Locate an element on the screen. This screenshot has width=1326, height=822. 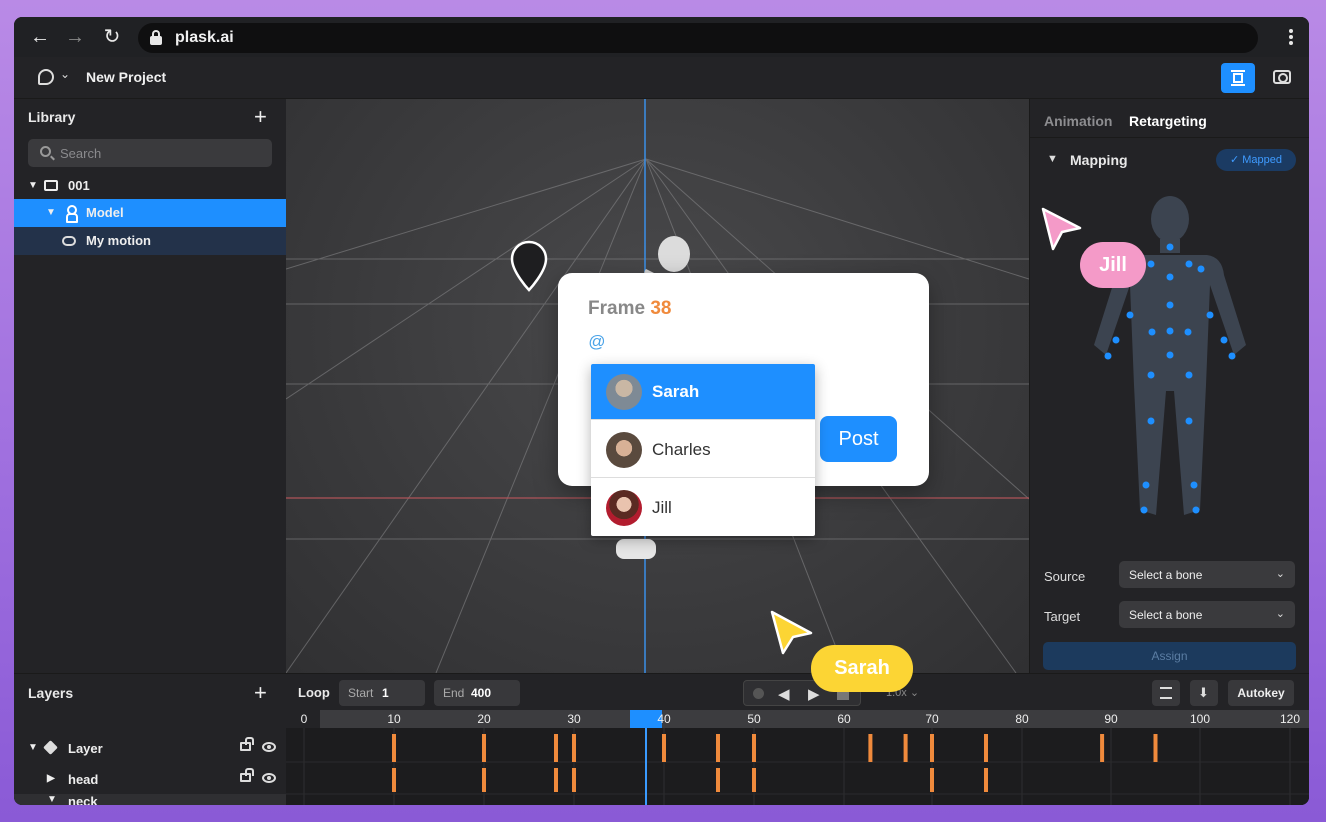
retarget-view-button is located at coordinates (1238, 78).